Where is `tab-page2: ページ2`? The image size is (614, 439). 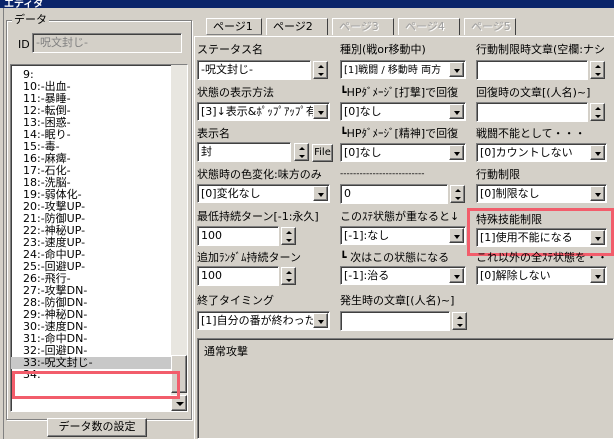 tab-page2: ページ2 is located at coordinates (297, 26).